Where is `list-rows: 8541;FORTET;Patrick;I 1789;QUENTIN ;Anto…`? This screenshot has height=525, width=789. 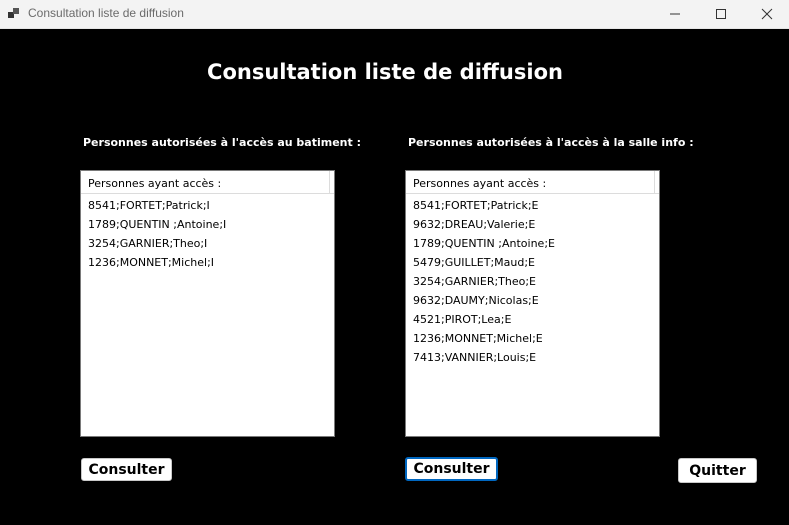
list-rows: 8541;FORTET;Patrick;I 1789;QUENTIN ;Anto… is located at coordinates (157, 237).